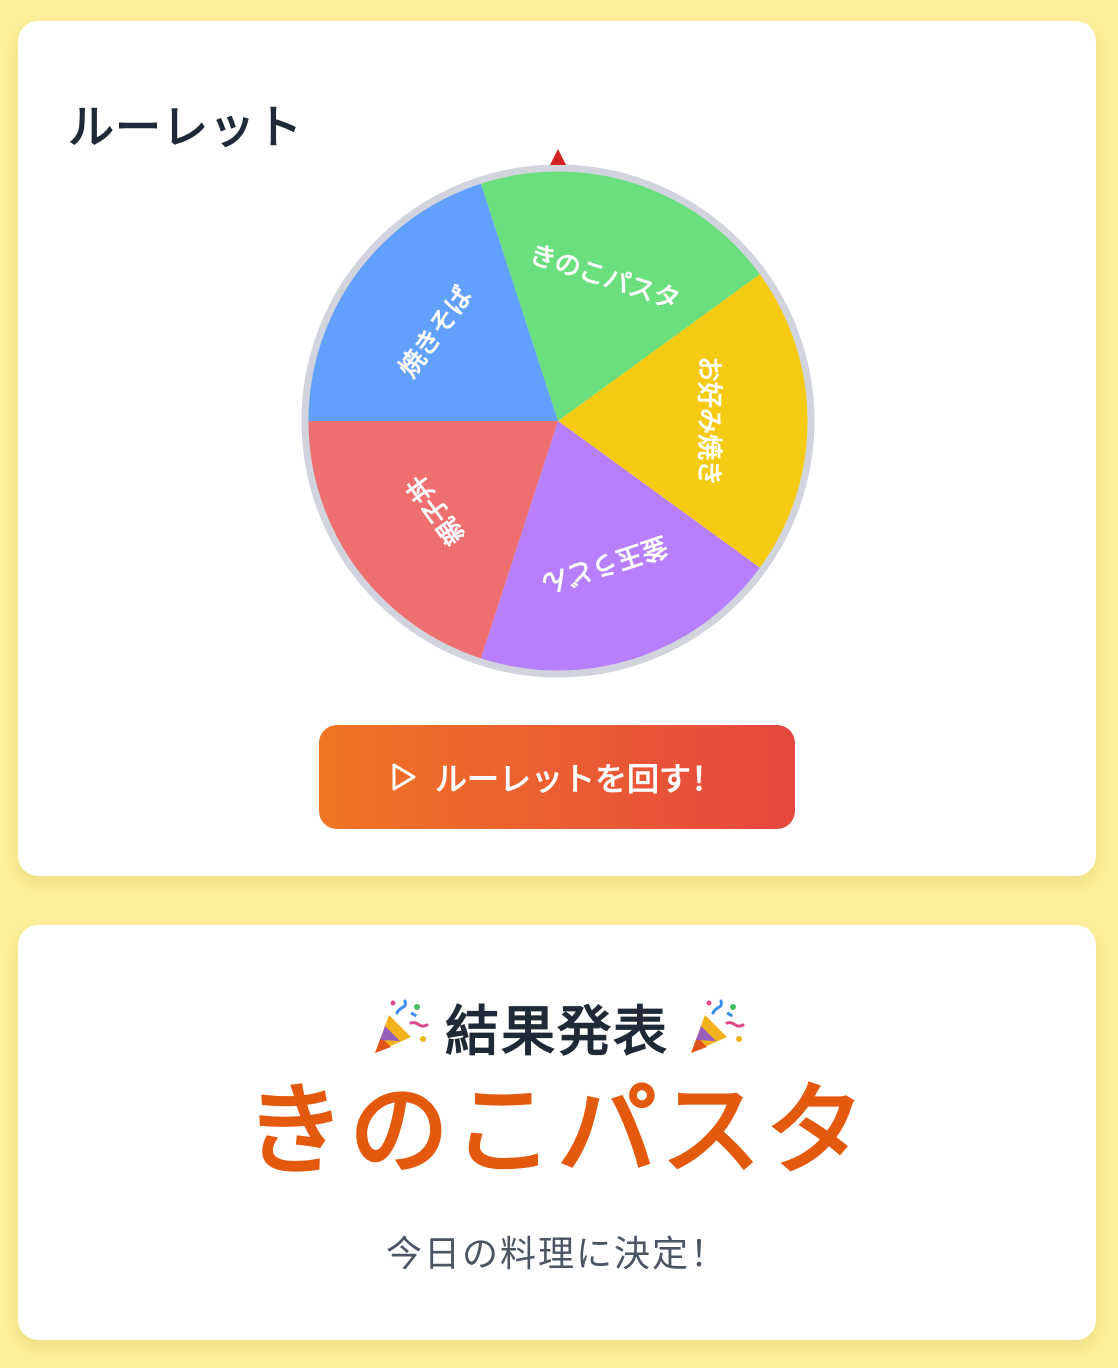 This screenshot has height=1368, width=1118. I want to click on spin-roulette-button: ルーレットを回す！, so click(557, 777).